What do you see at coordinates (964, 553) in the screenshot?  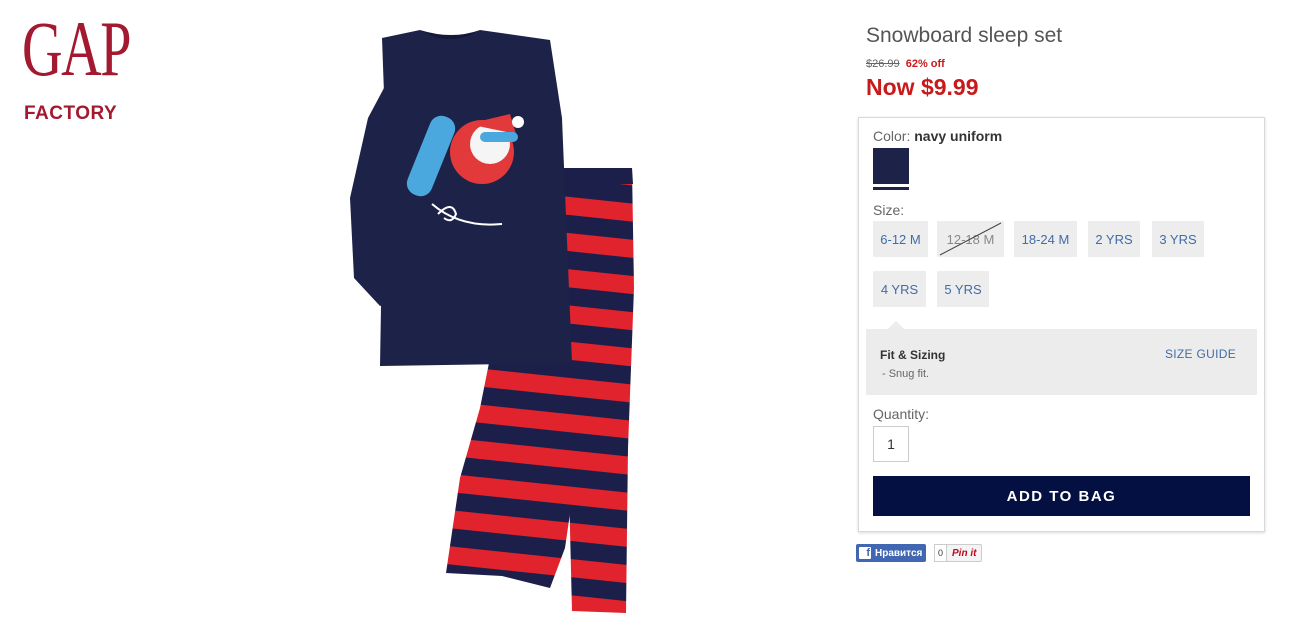 I see `pinterest-button: Pin it` at bounding box center [964, 553].